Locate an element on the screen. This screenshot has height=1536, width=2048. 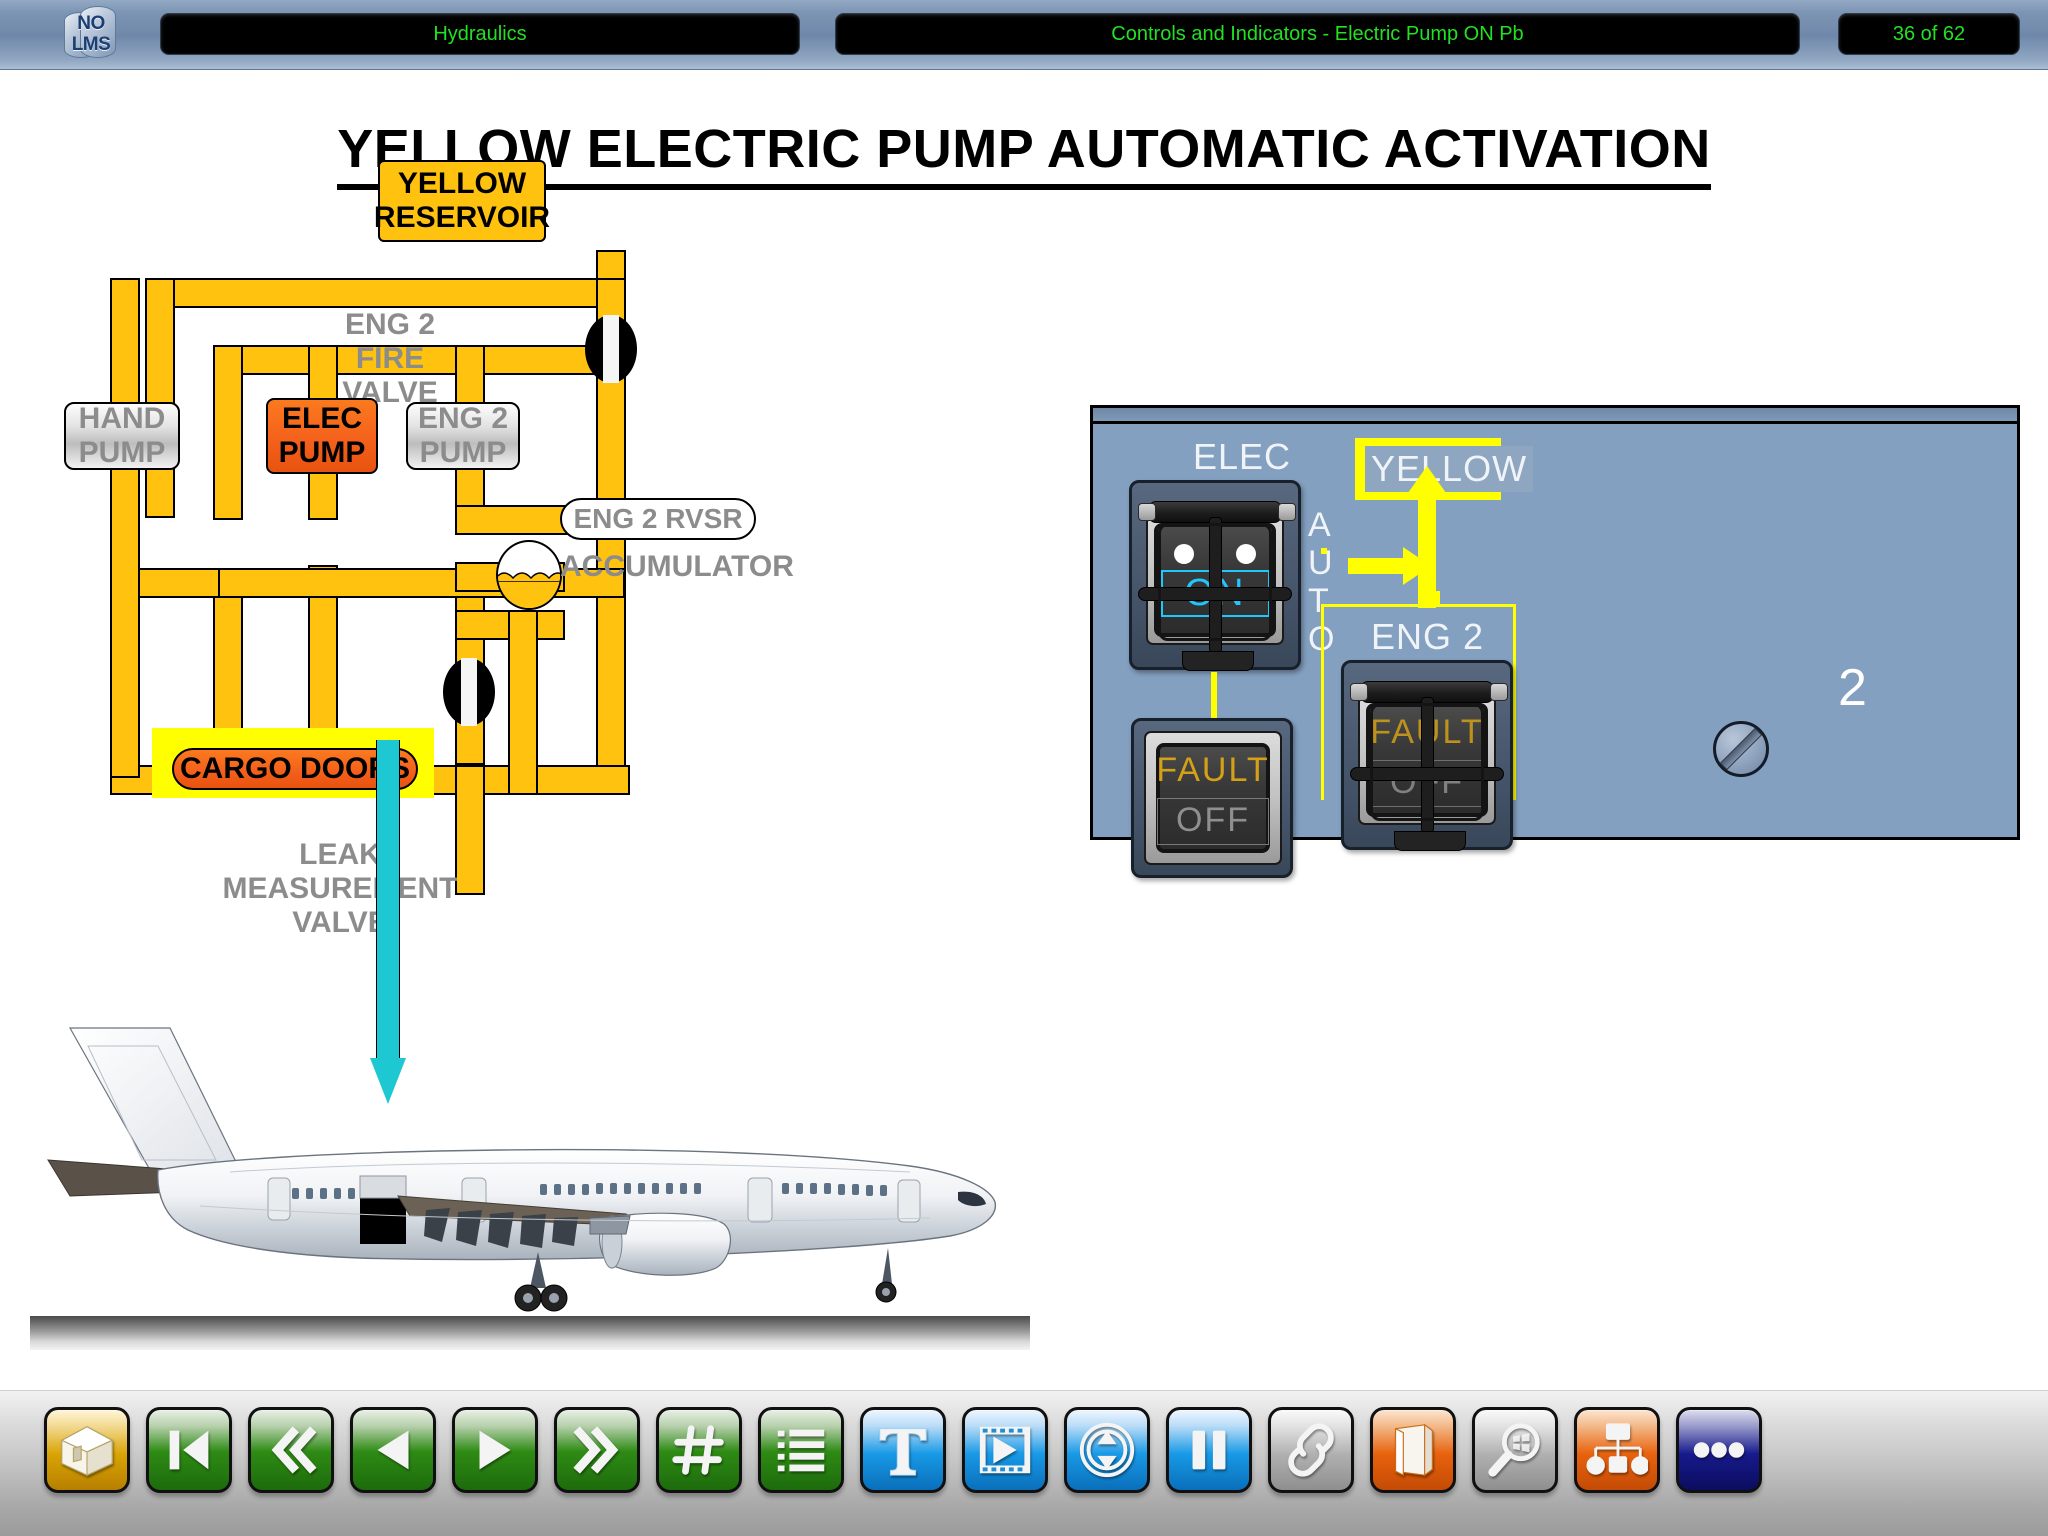
toolbar-button-more is located at coordinates (1719, 1450).